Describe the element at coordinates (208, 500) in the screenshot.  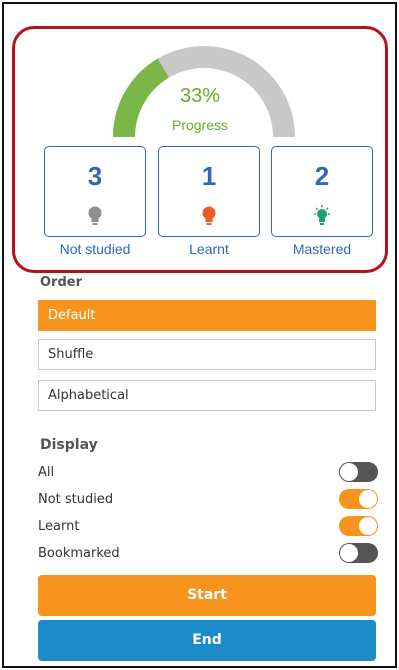
I see `display-row-not-studied: Not studied` at that location.